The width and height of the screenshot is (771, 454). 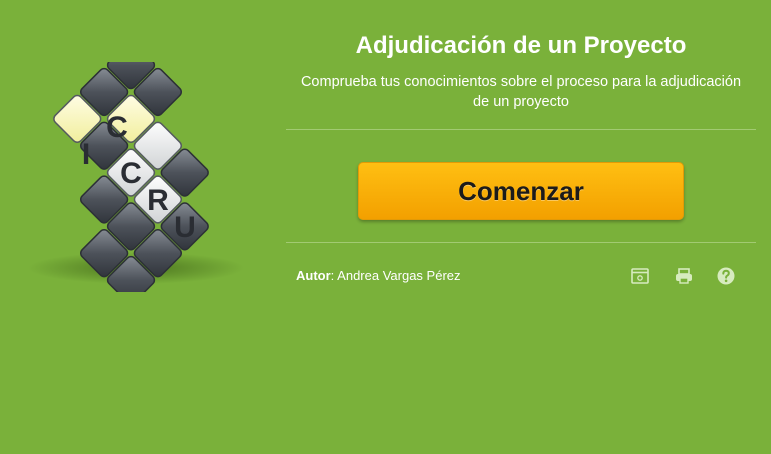 I want to click on divider-top, so click(x=521, y=129).